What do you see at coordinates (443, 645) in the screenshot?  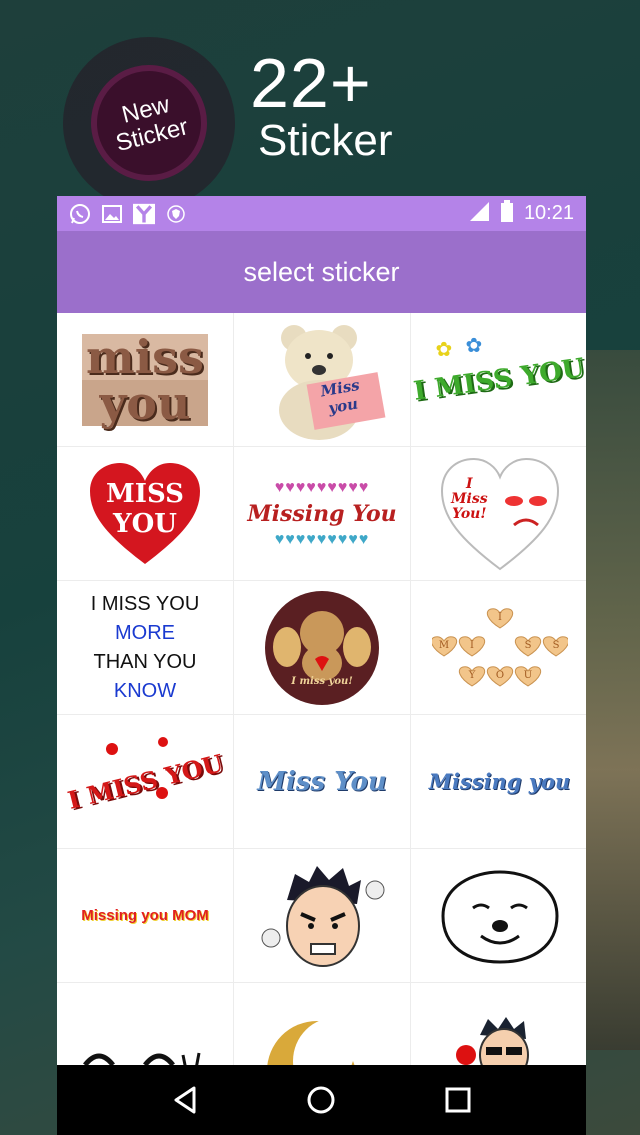 I see `sticker-letter: M` at bounding box center [443, 645].